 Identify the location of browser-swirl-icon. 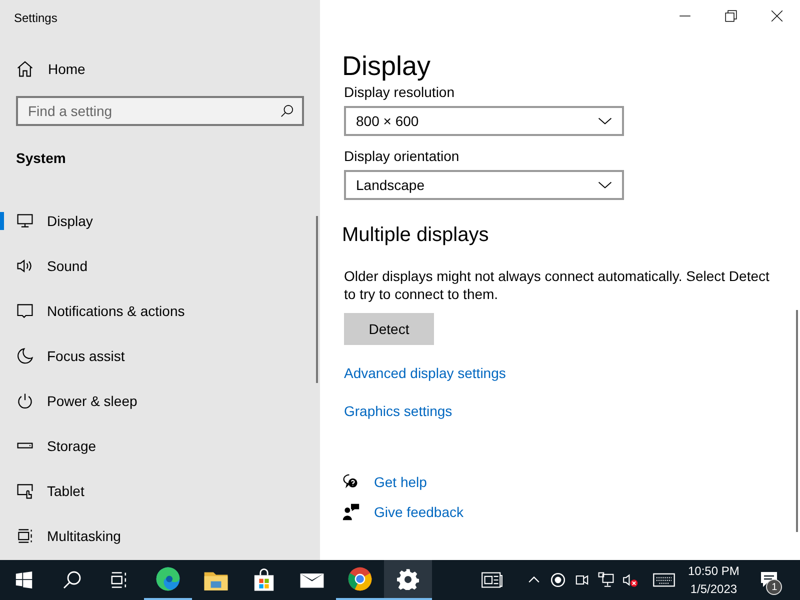
(168, 579).